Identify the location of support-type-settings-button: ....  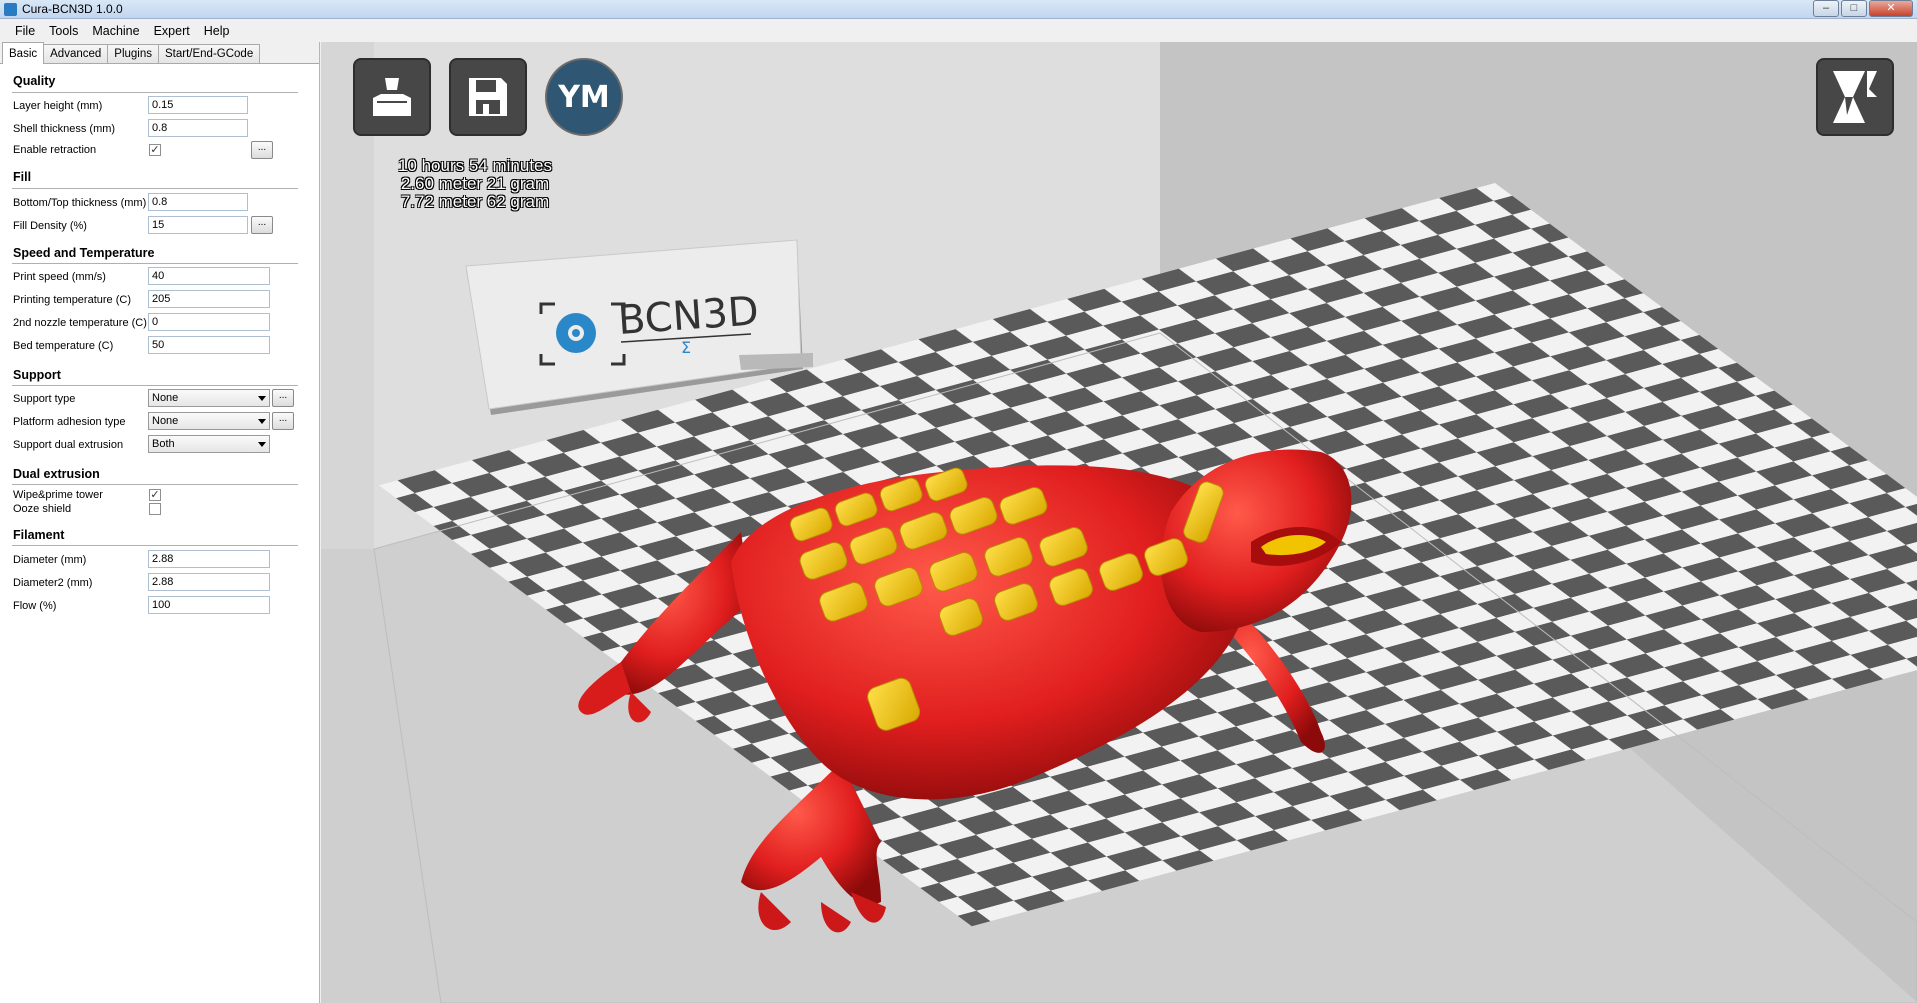
(283, 398).